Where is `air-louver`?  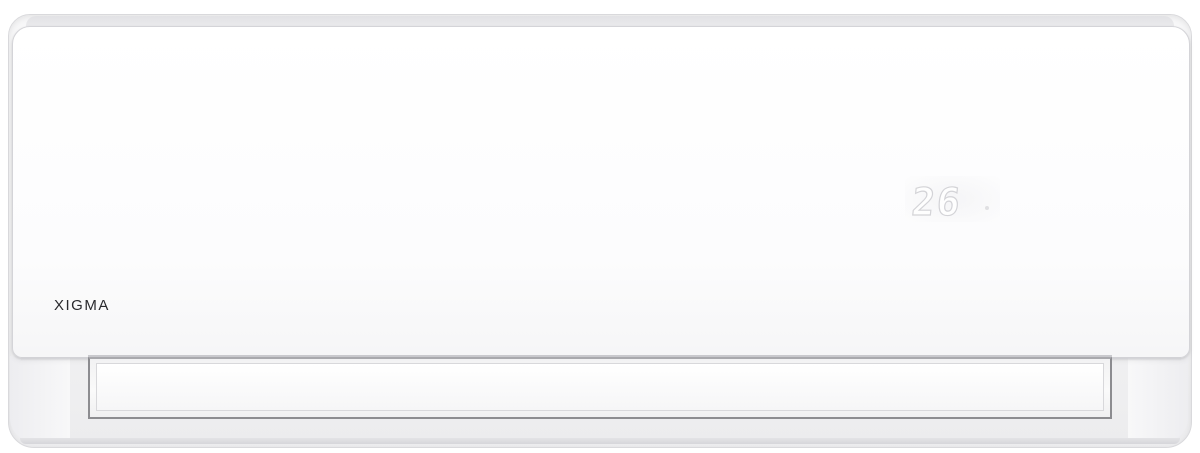
air-louver is located at coordinates (600, 388).